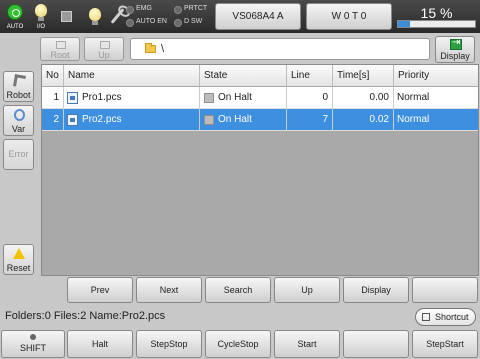  What do you see at coordinates (243, 76) in the screenshot?
I see `column-header-state: State` at bounding box center [243, 76].